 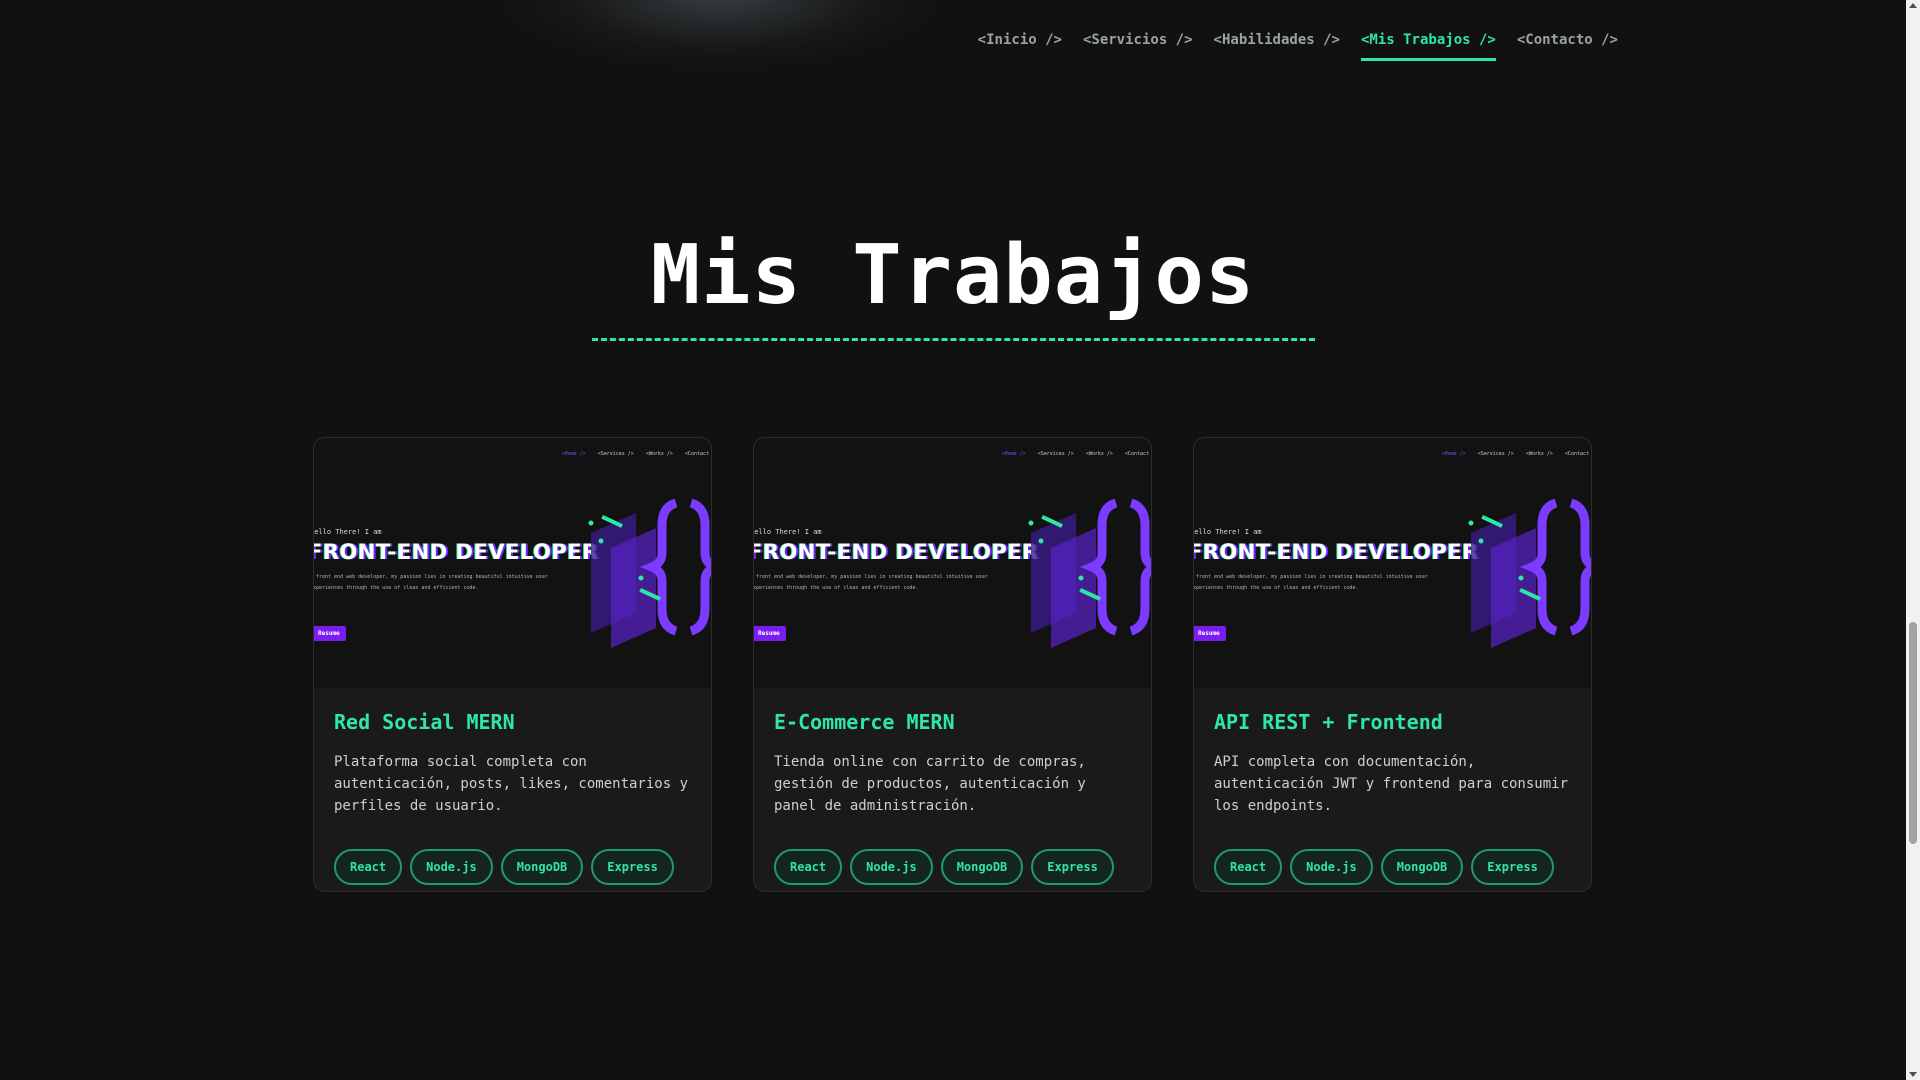 I want to click on header-glow, so click(x=720, y=35).